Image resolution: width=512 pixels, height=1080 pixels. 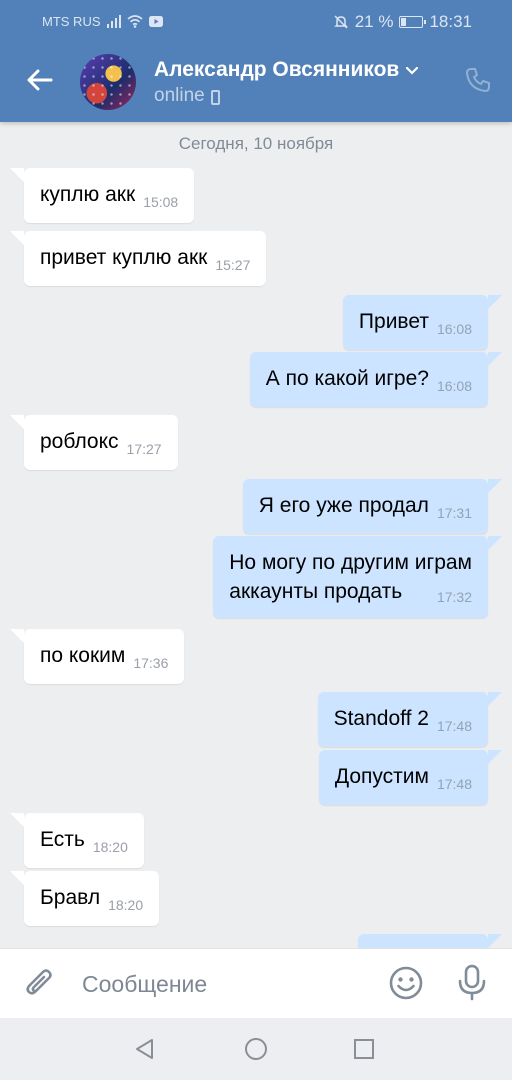 I want to click on presence-text: online, so click(x=179, y=95).